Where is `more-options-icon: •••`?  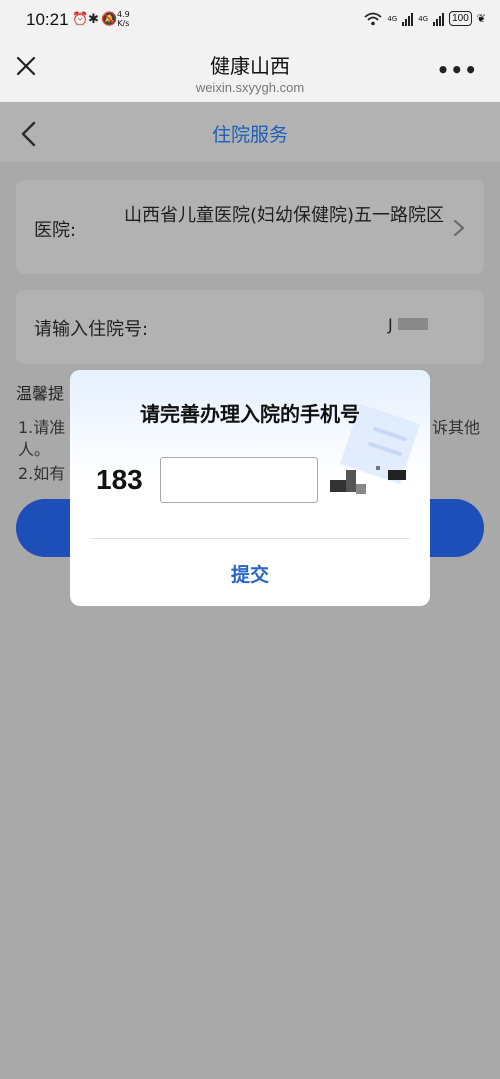 more-options-icon: ••• is located at coordinates (457, 70).